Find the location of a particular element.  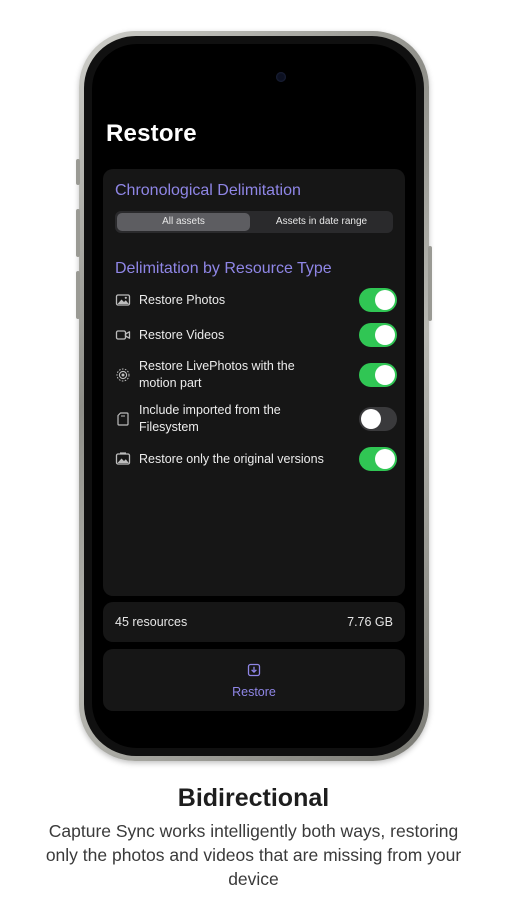

file-icon is located at coordinates (123, 419).